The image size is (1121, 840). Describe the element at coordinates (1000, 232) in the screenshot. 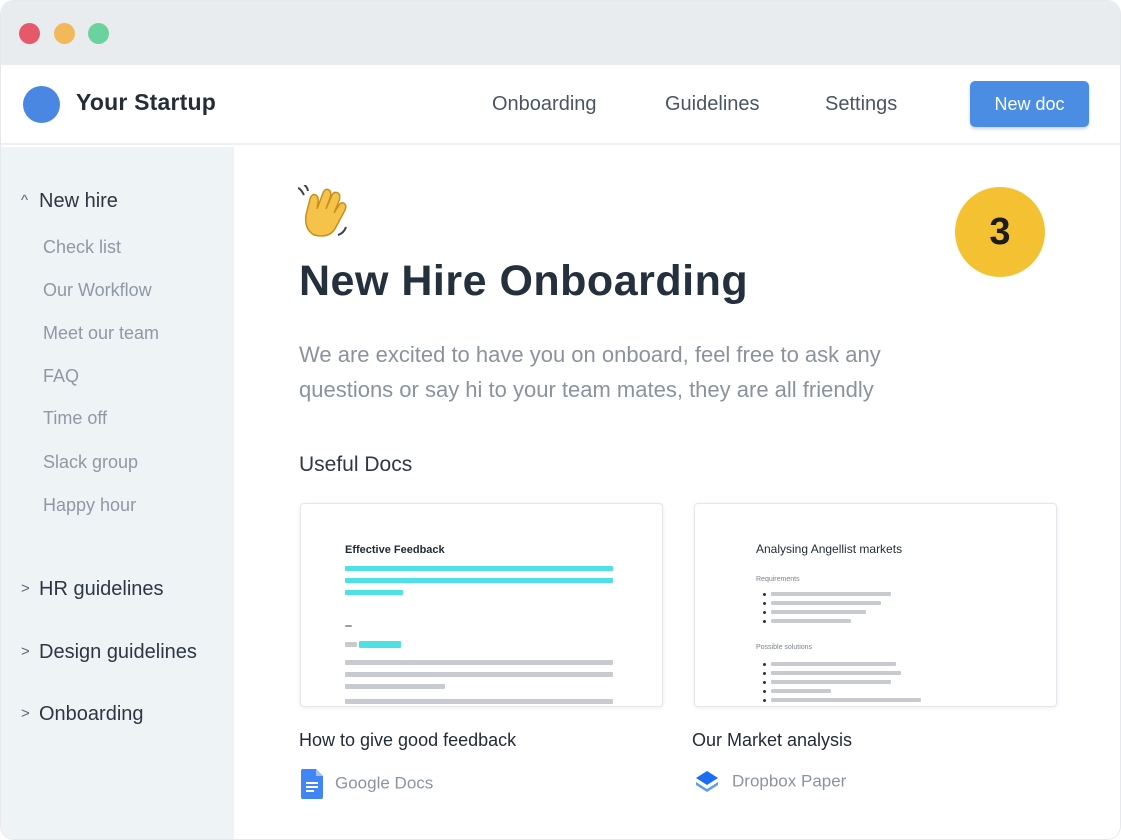

I see `step-number-badge: 3` at that location.